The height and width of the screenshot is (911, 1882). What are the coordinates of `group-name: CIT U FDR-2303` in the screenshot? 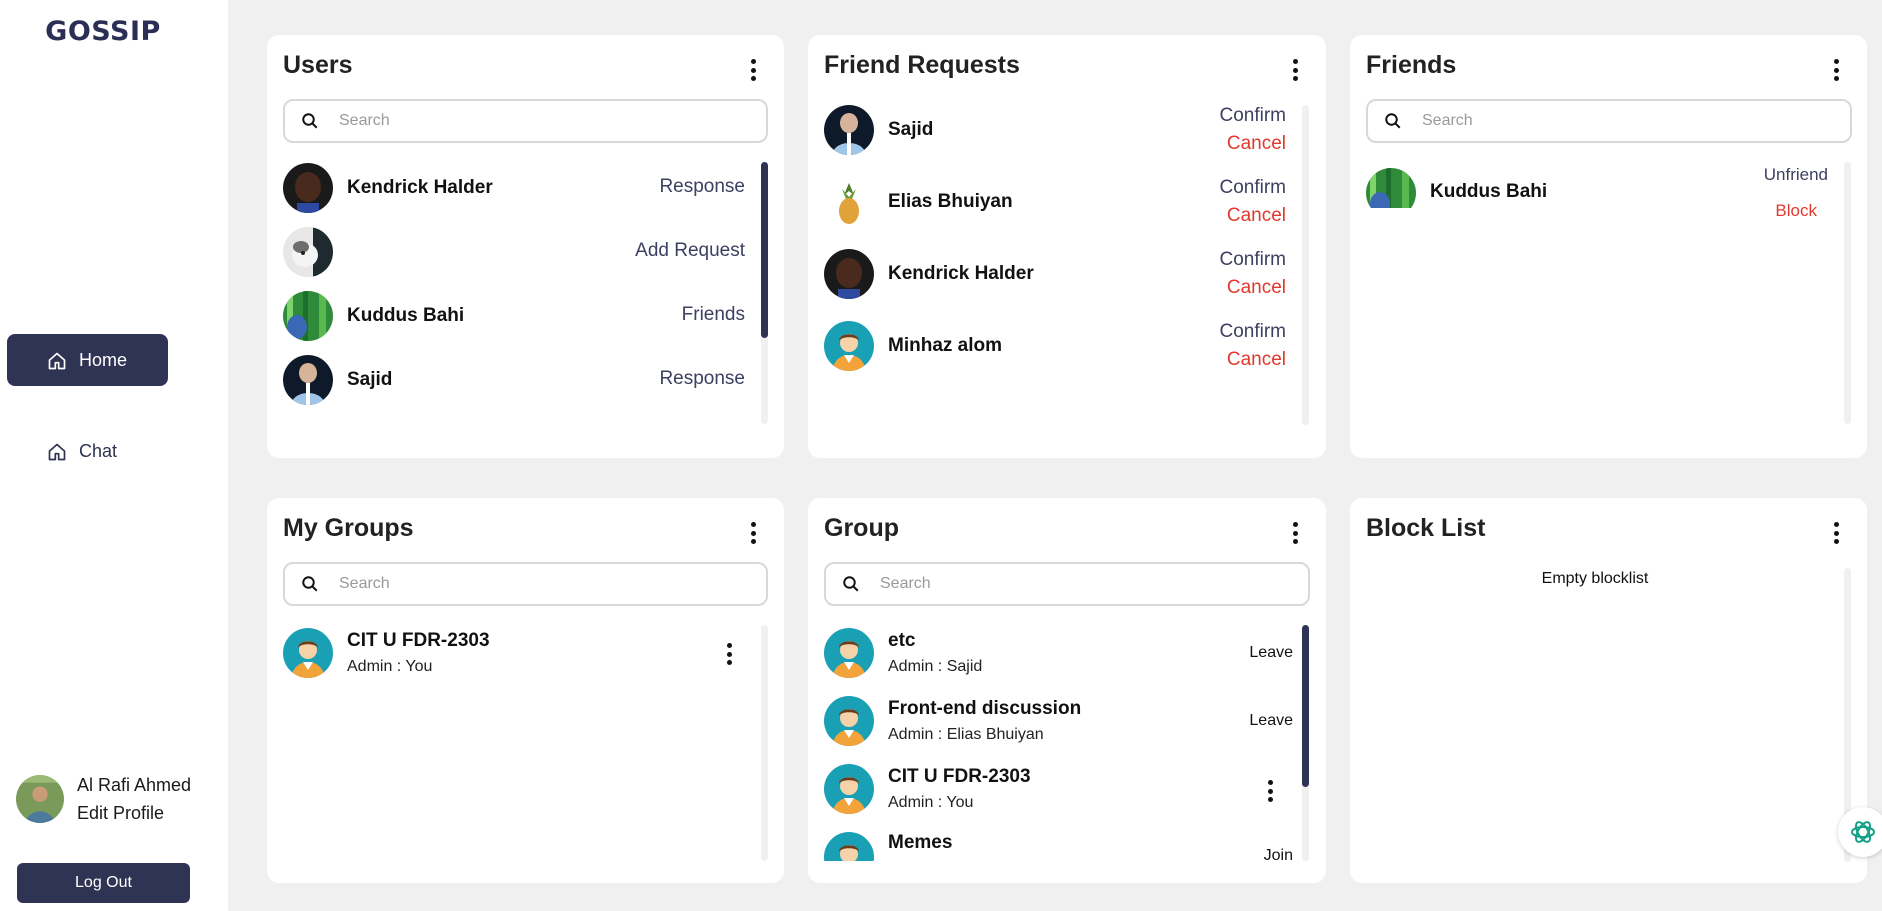 It's located at (418, 640).